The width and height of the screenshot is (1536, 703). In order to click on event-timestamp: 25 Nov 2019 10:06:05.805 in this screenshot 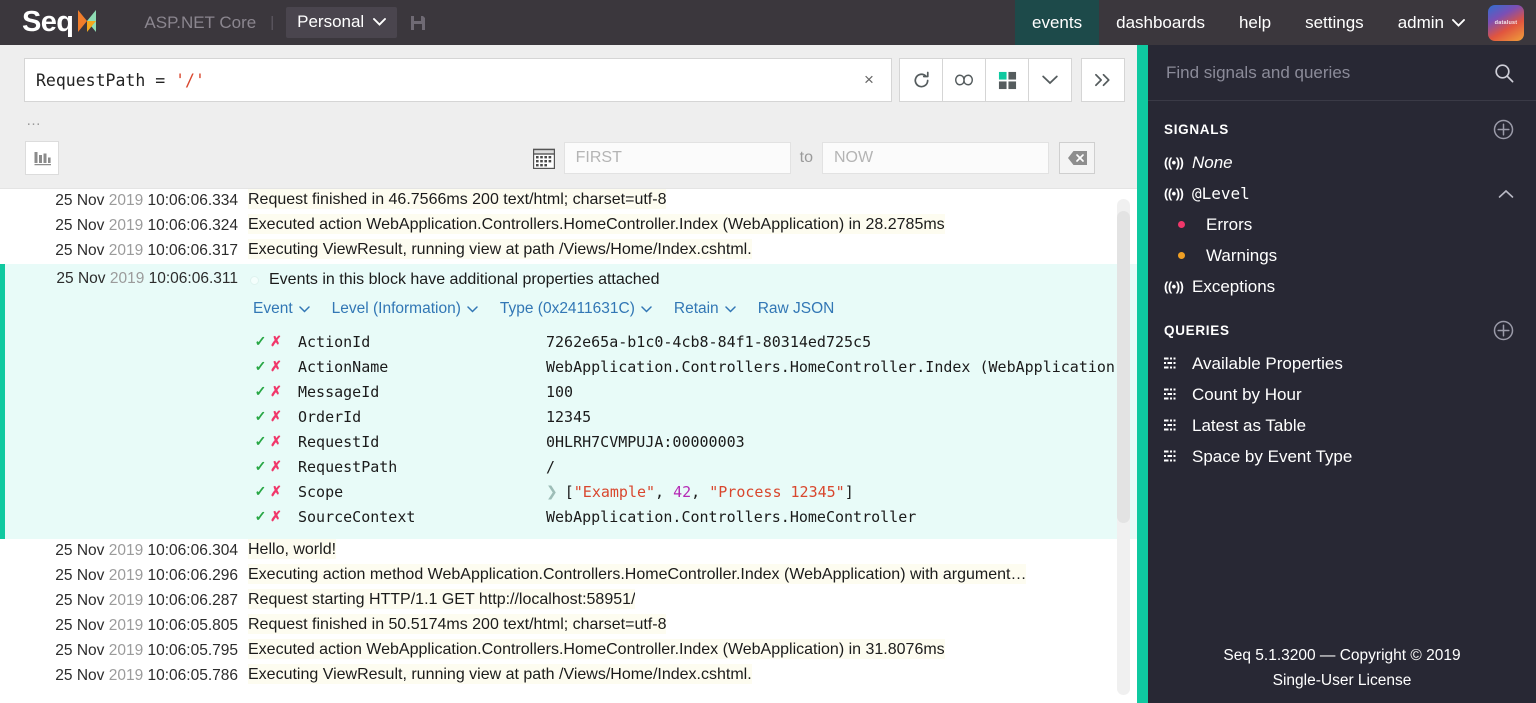, I will do `click(124, 624)`.